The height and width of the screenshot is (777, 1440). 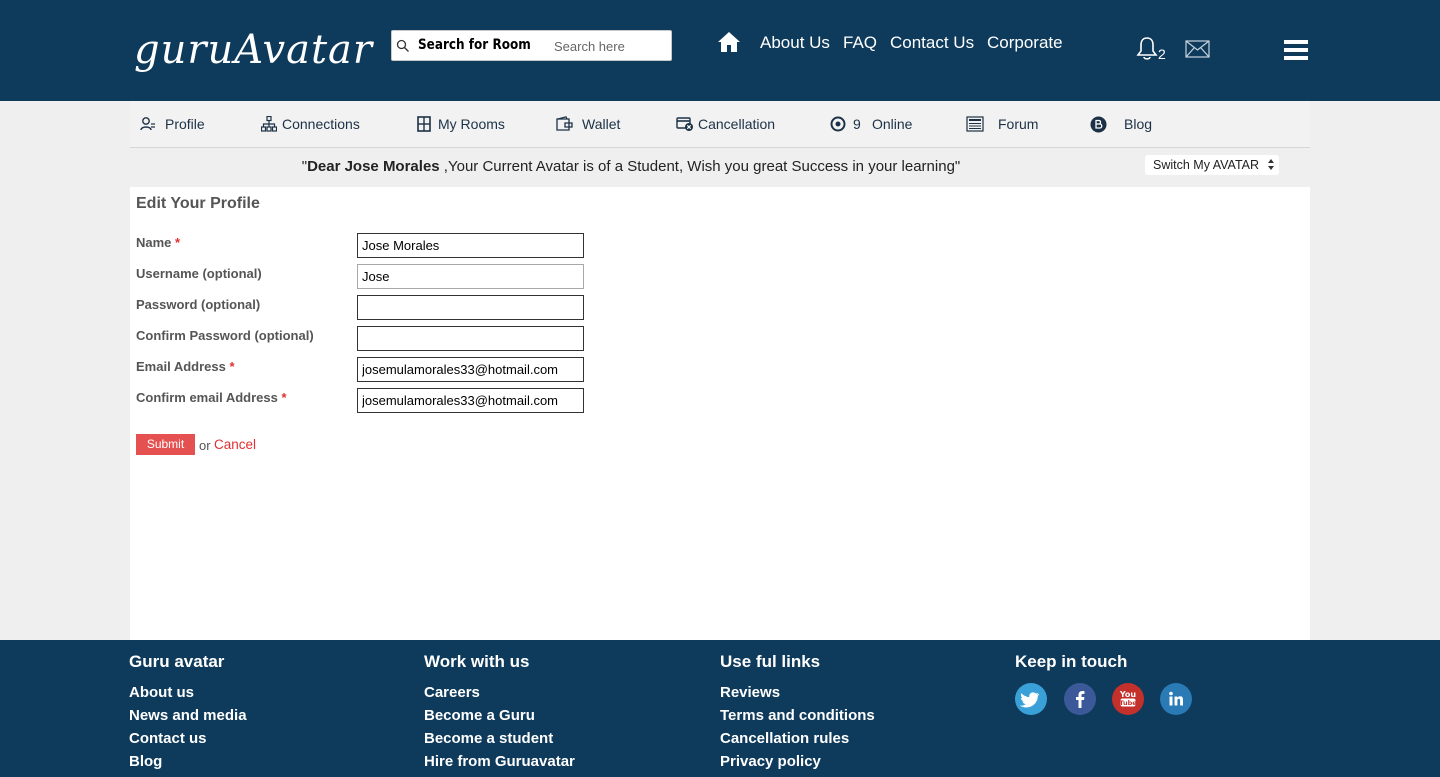 What do you see at coordinates (797, 761) in the screenshot?
I see `footer-link: Privacy policy` at bounding box center [797, 761].